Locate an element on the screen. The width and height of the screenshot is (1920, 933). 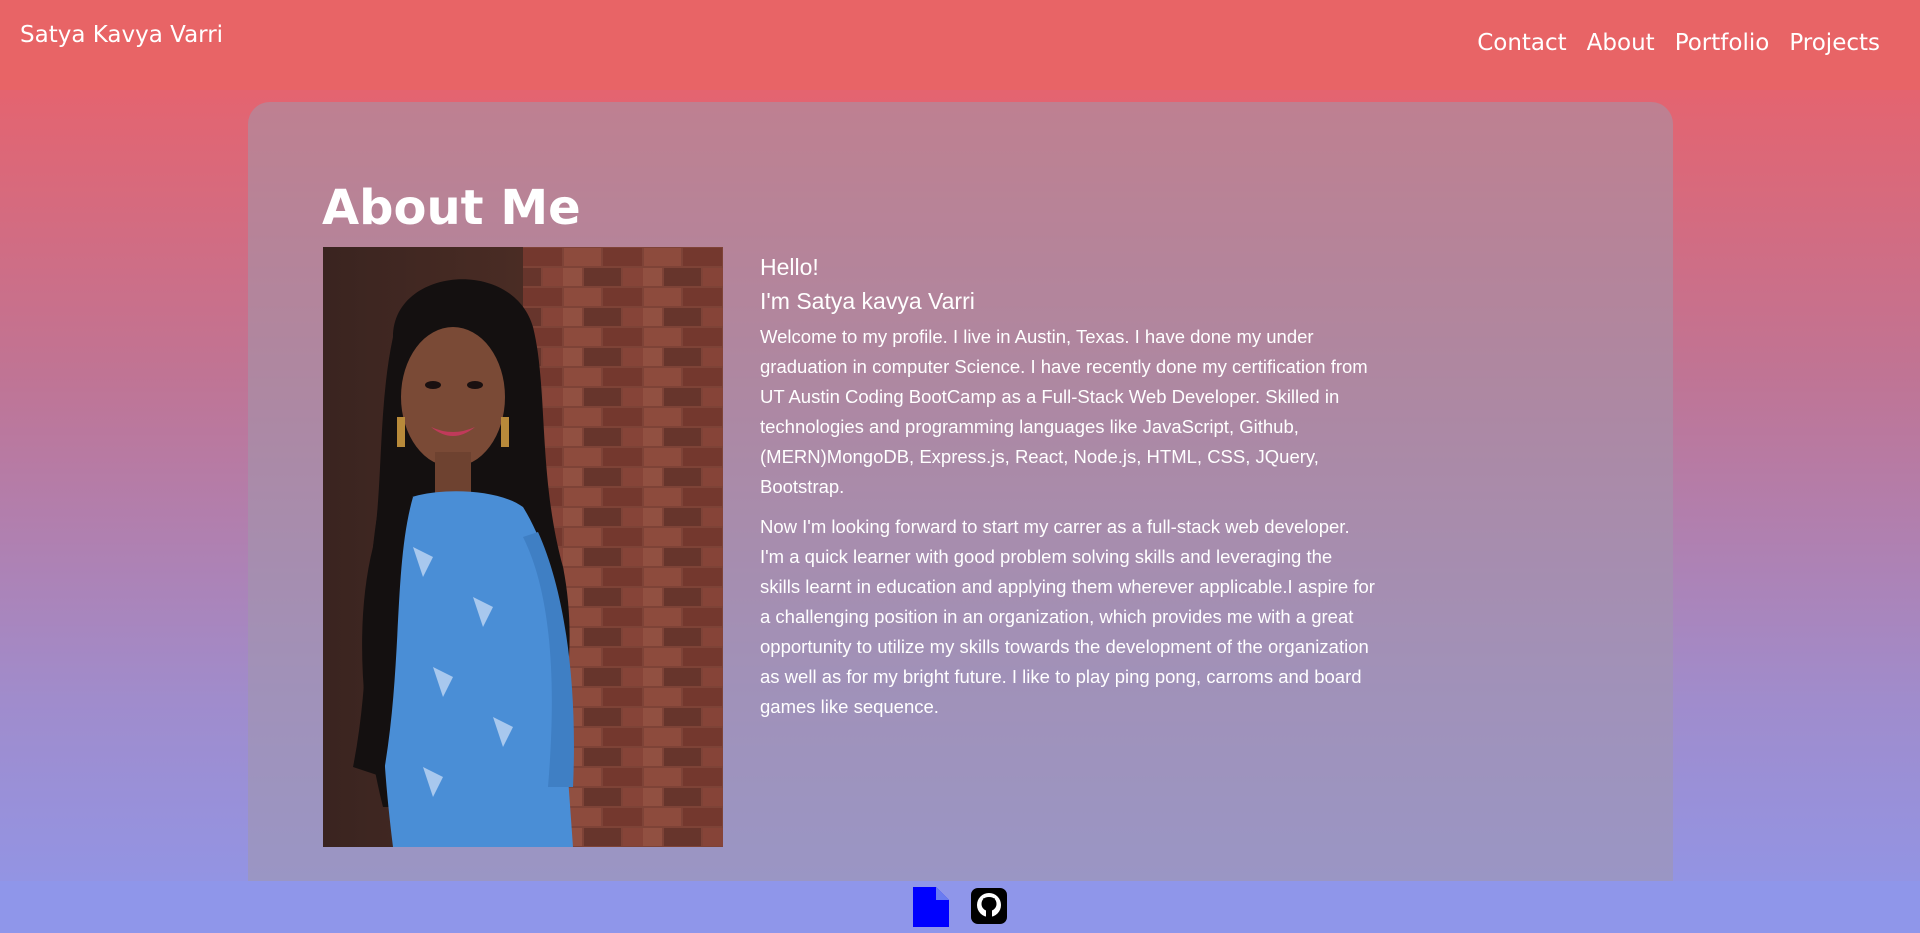
nav-link-contact: Contact is located at coordinates (1521, 43).